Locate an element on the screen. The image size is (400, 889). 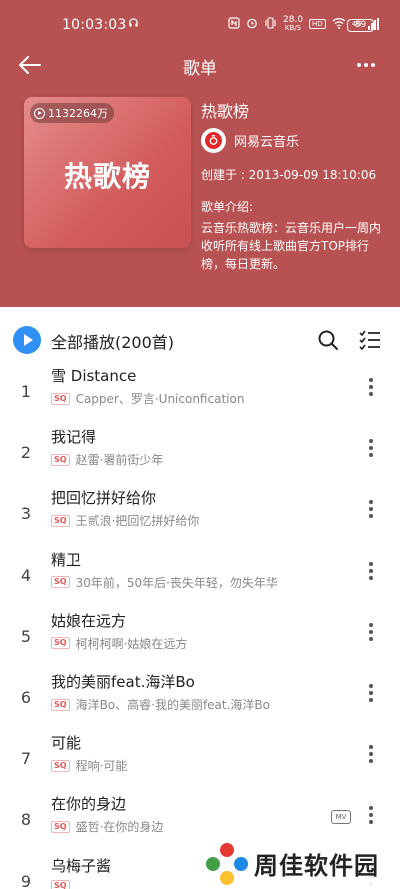
search-icon is located at coordinates (328, 340).